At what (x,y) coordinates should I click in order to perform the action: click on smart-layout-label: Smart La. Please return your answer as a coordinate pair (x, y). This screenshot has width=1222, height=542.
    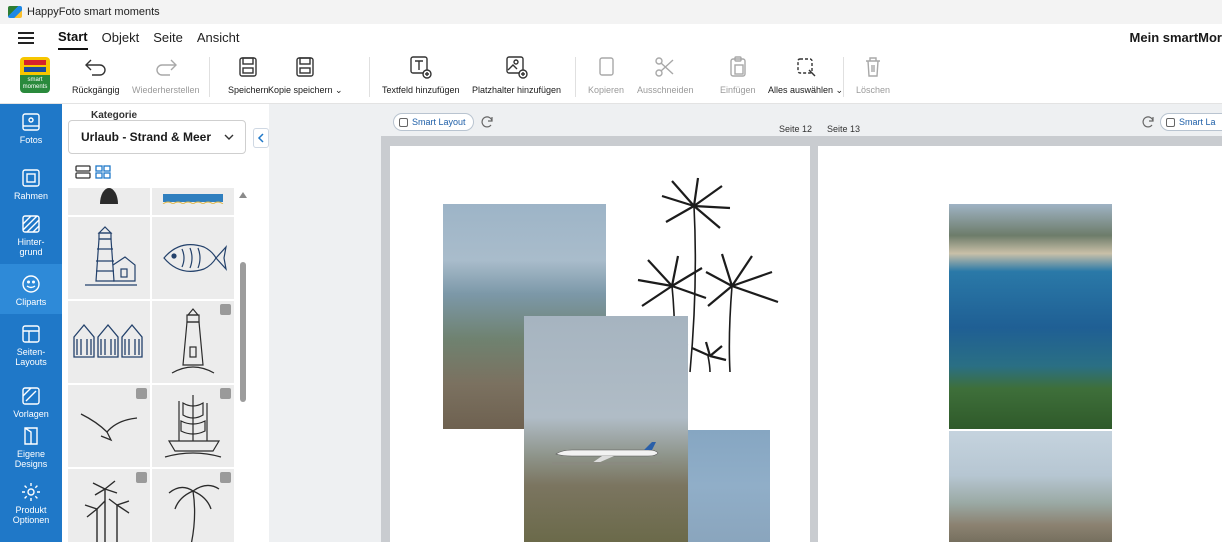
    Looking at the image, I should click on (1197, 122).